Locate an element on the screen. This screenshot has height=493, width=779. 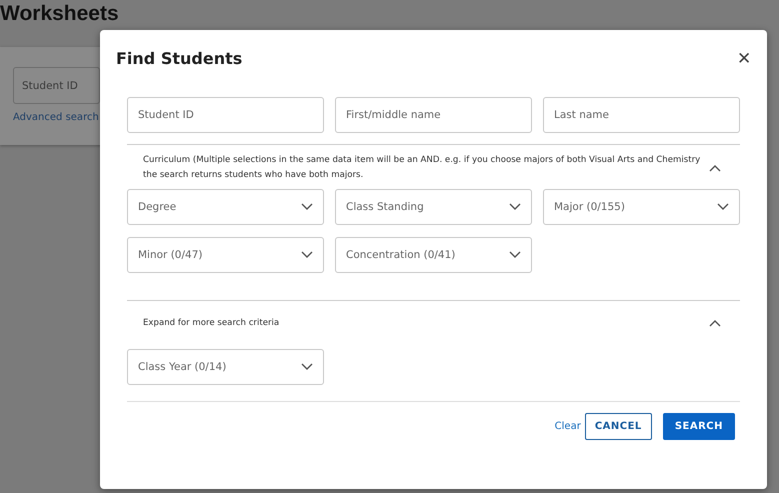
dropdown: Concentration (0/41) is located at coordinates (433, 255).